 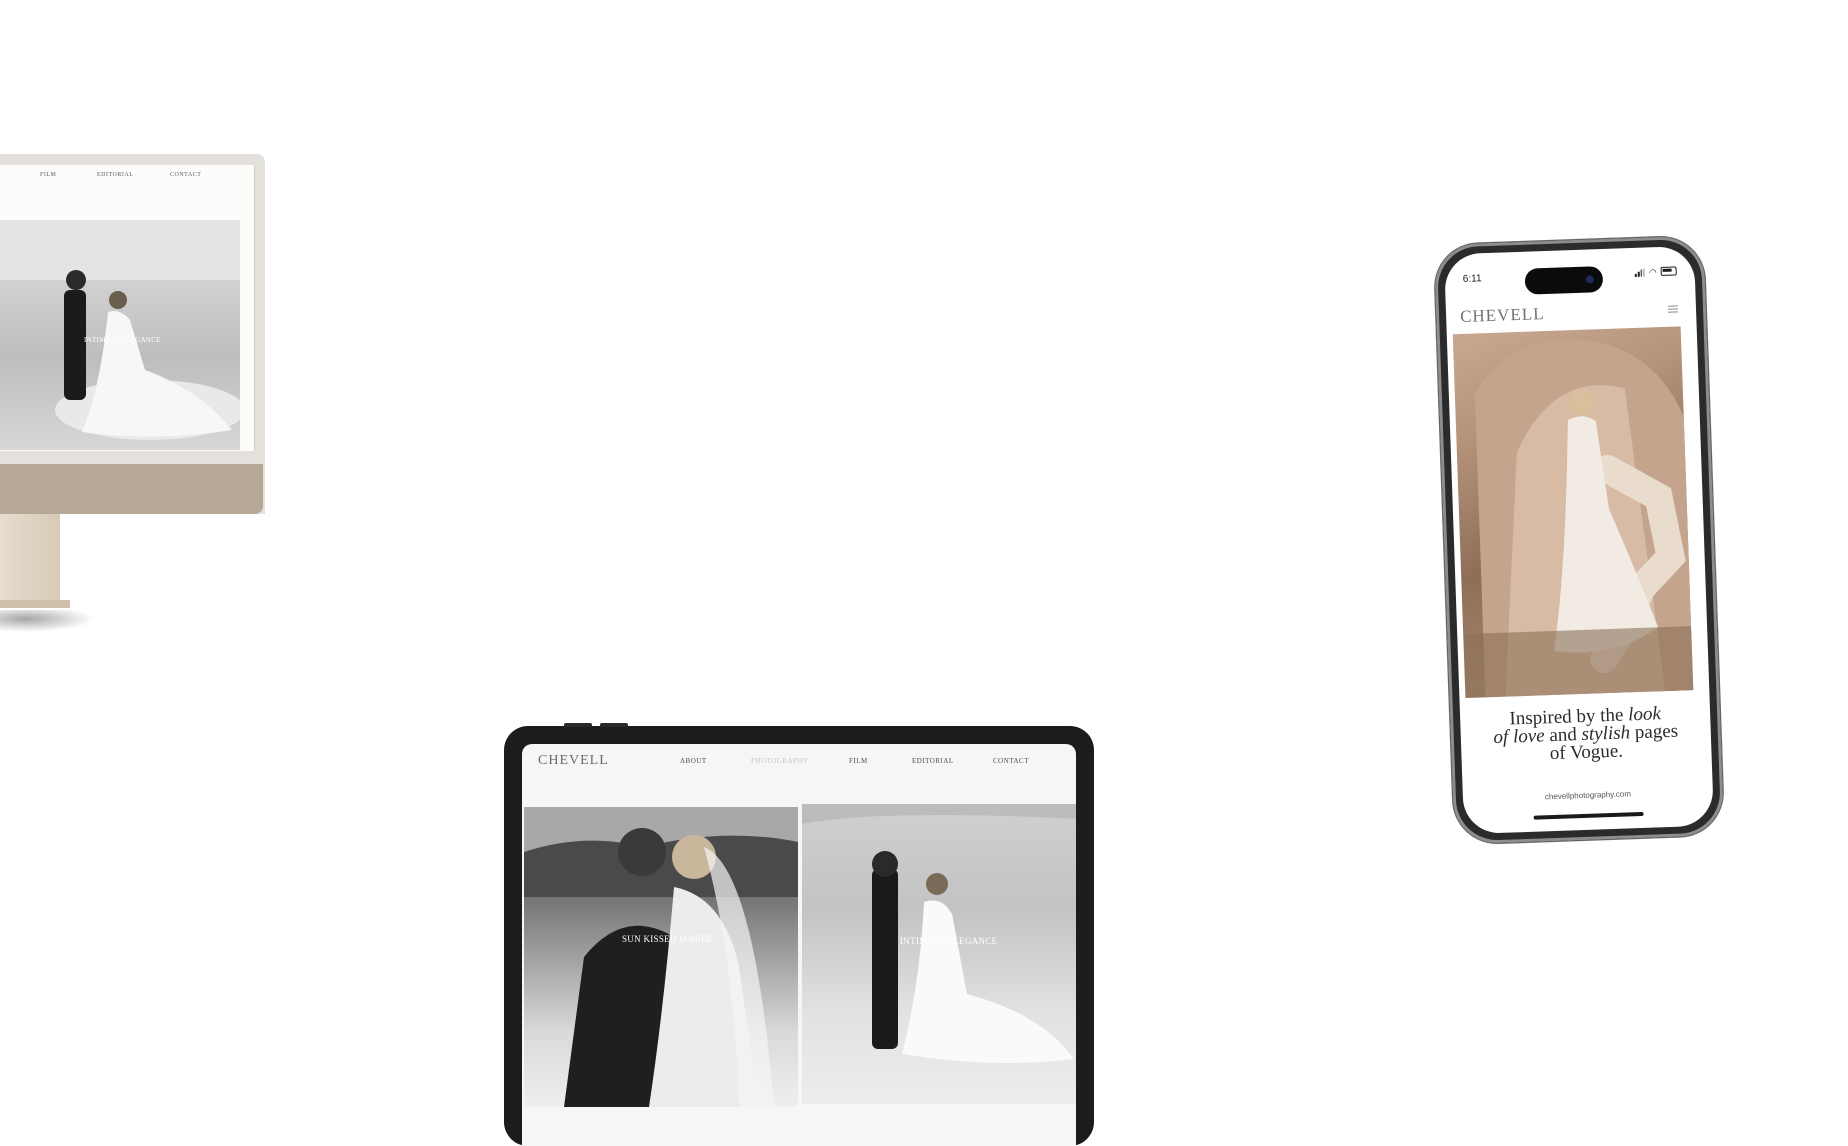 What do you see at coordinates (667, 939) in the screenshot?
I see `ipad-left-caption: SUN KISSED SOIRÉE` at bounding box center [667, 939].